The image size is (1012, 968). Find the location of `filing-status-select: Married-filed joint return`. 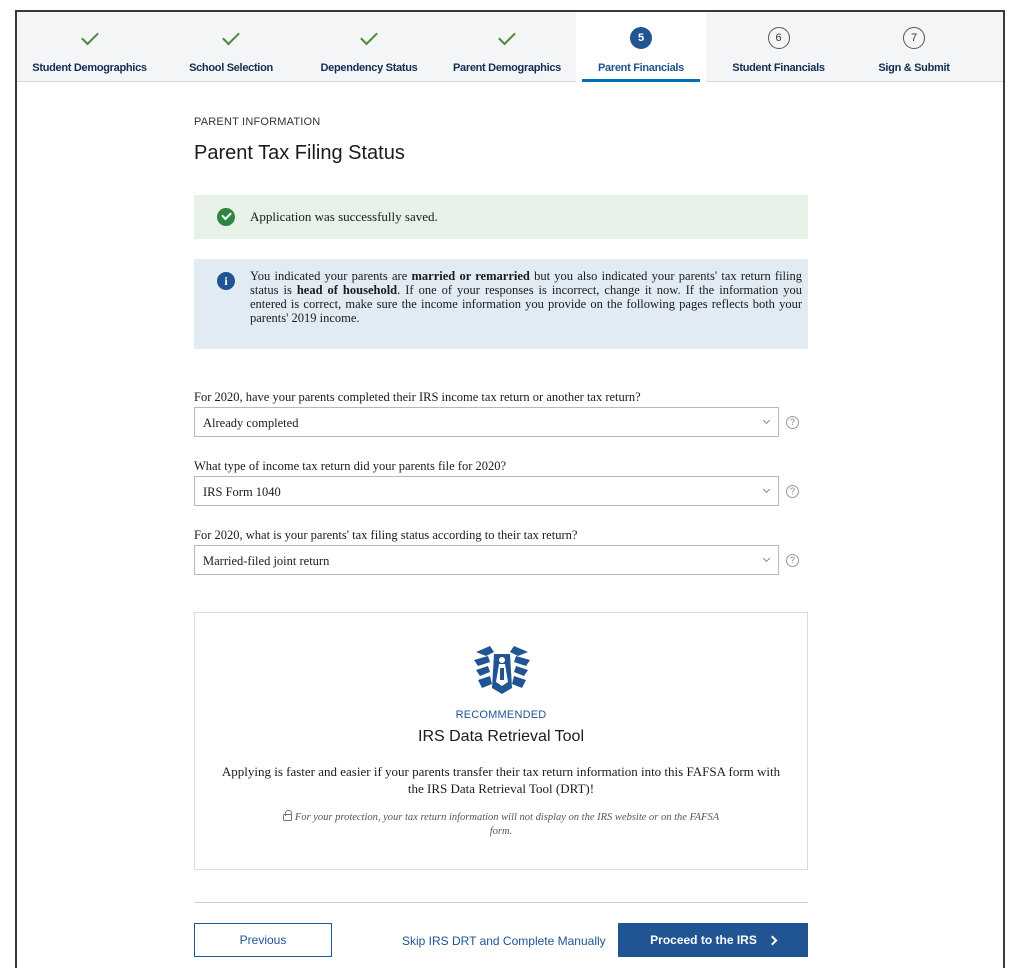

filing-status-select: Married-filed joint return is located at coordinates (486, 560).